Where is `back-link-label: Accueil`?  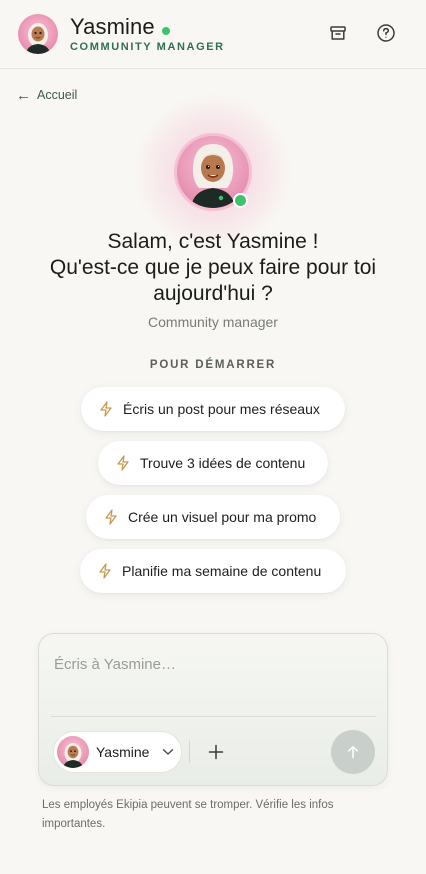 back-link-label: Accueil is located at coordinates (57, 95).